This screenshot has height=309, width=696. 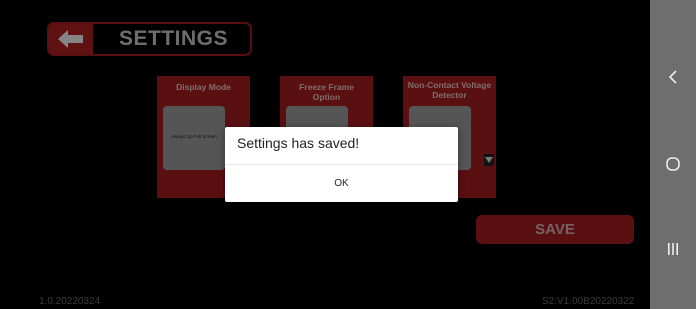 I want to click on nav-home-button, so click(x=673, y=164).